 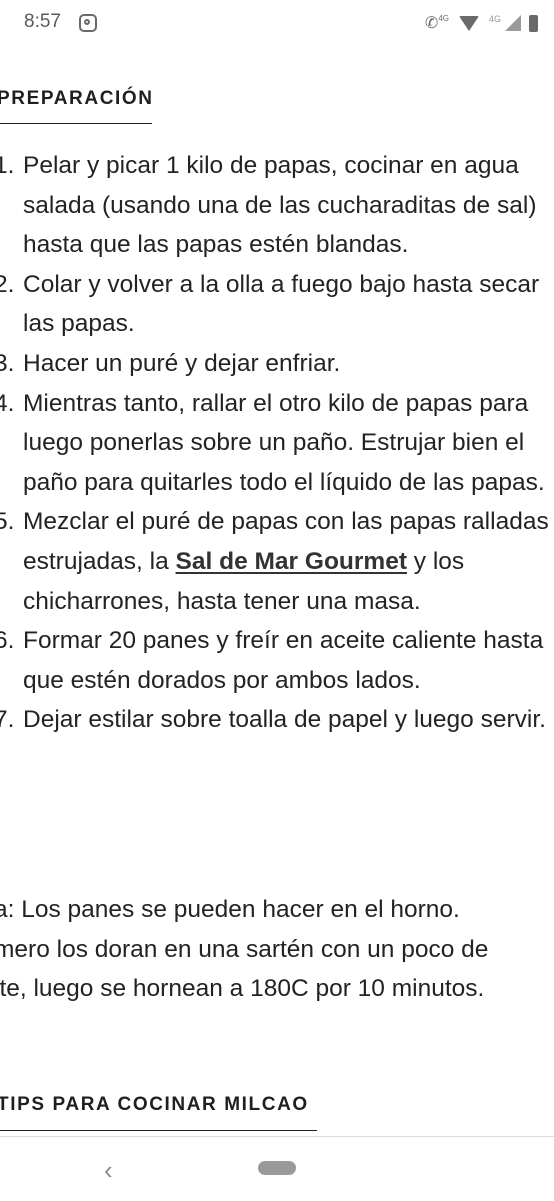 I want to click on step-number: 1., so click(x=7, y=165).